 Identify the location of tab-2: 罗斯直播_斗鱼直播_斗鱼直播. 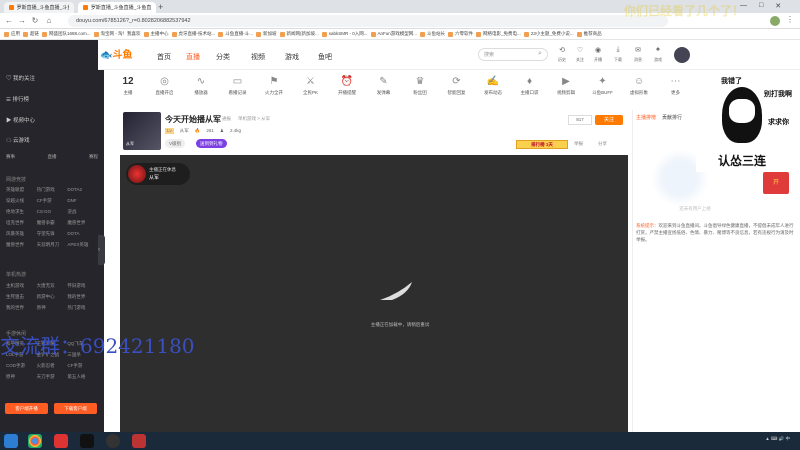
(117, 7).